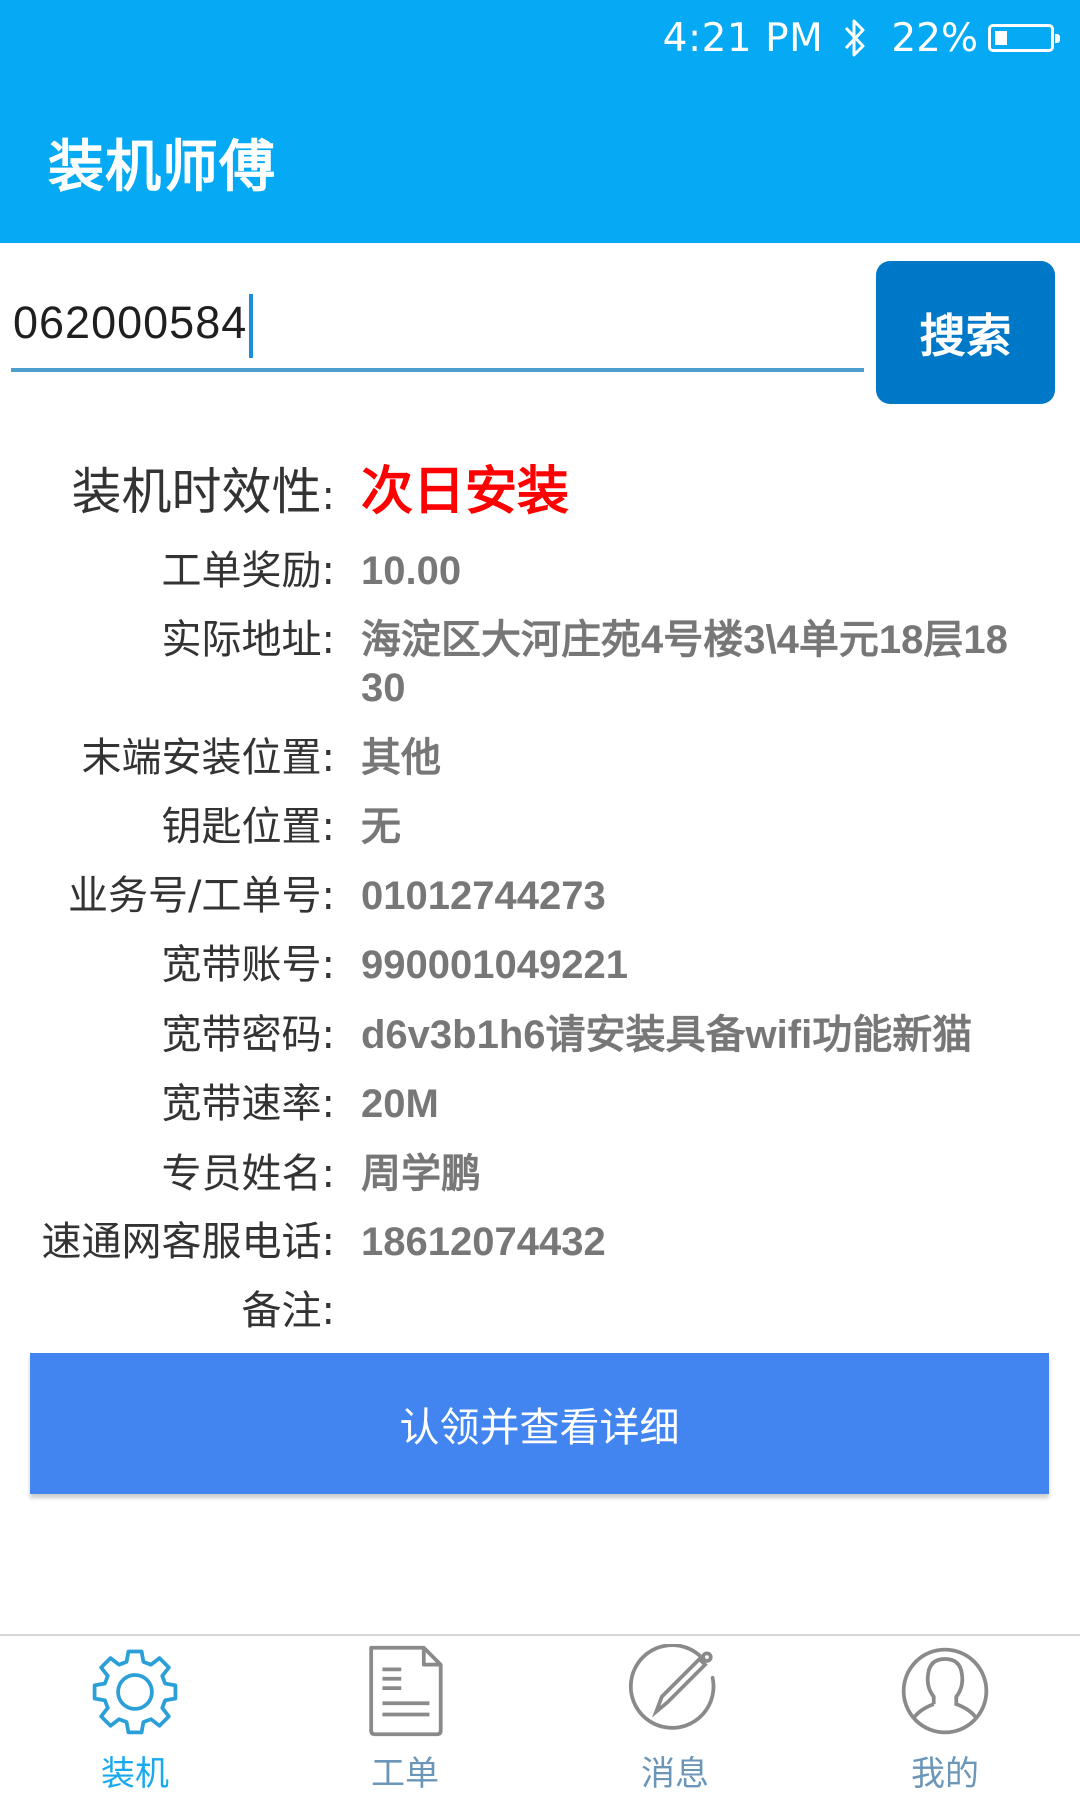  What do you see at coordinates (871, 38) in the screenshot?
I see `status-bar: 4:21 PM 22%` at bounding box center [871, 38].